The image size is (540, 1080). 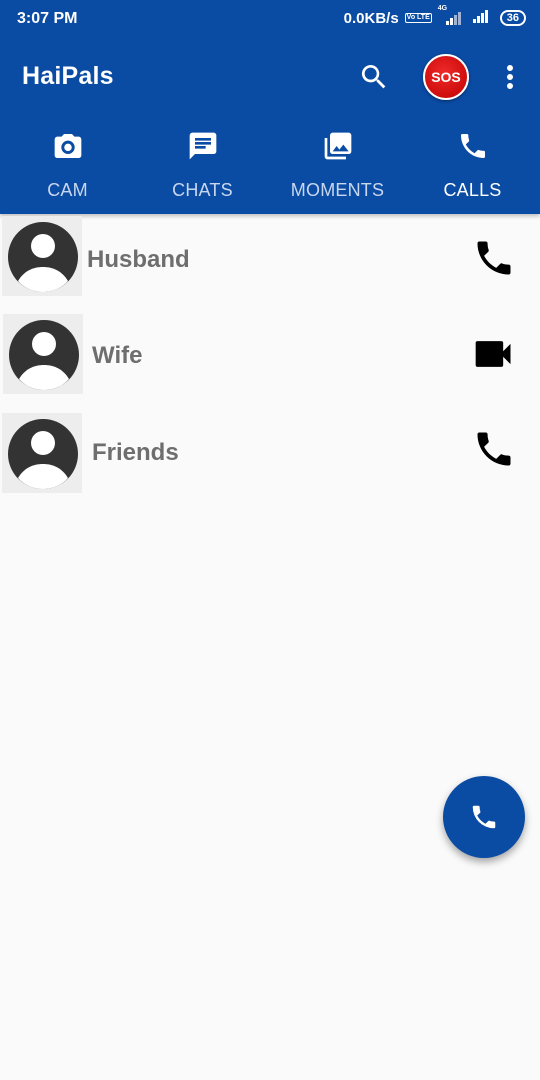 I want to click on contact-name: Husband, so click(x=138, y=259).